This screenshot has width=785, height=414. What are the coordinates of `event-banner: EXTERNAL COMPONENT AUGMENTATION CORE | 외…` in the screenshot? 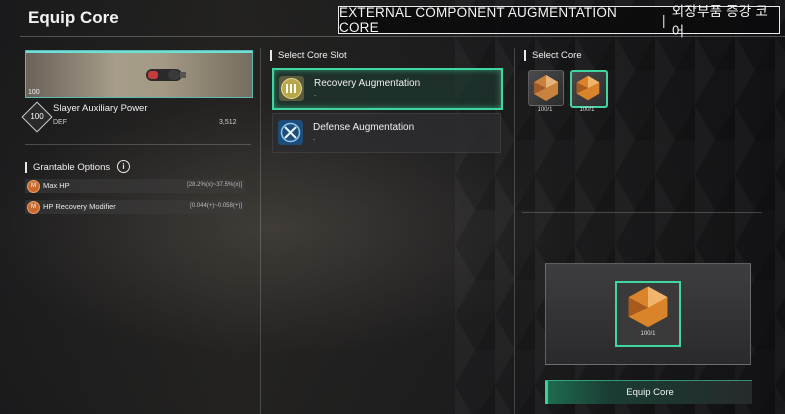 It's located at (559, 21).